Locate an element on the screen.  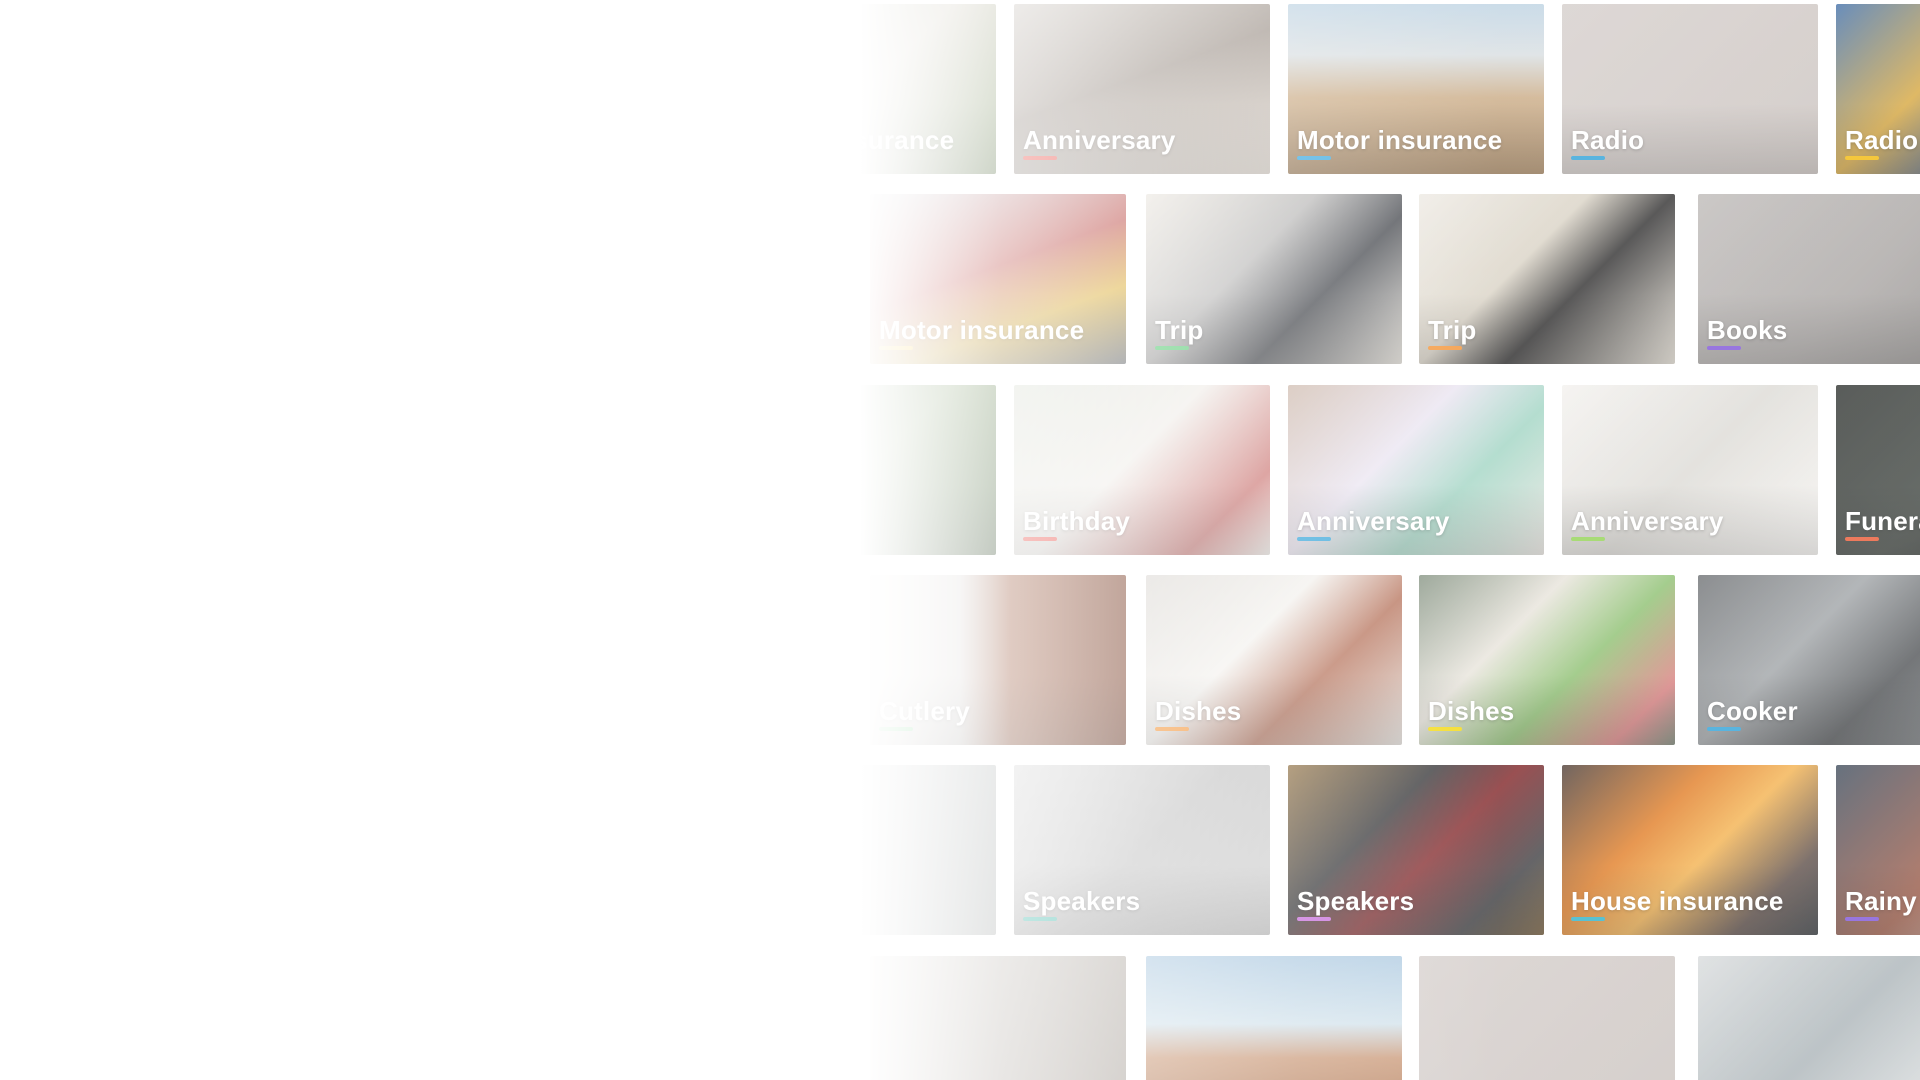
tile-room is located at coordinates (868, 850).